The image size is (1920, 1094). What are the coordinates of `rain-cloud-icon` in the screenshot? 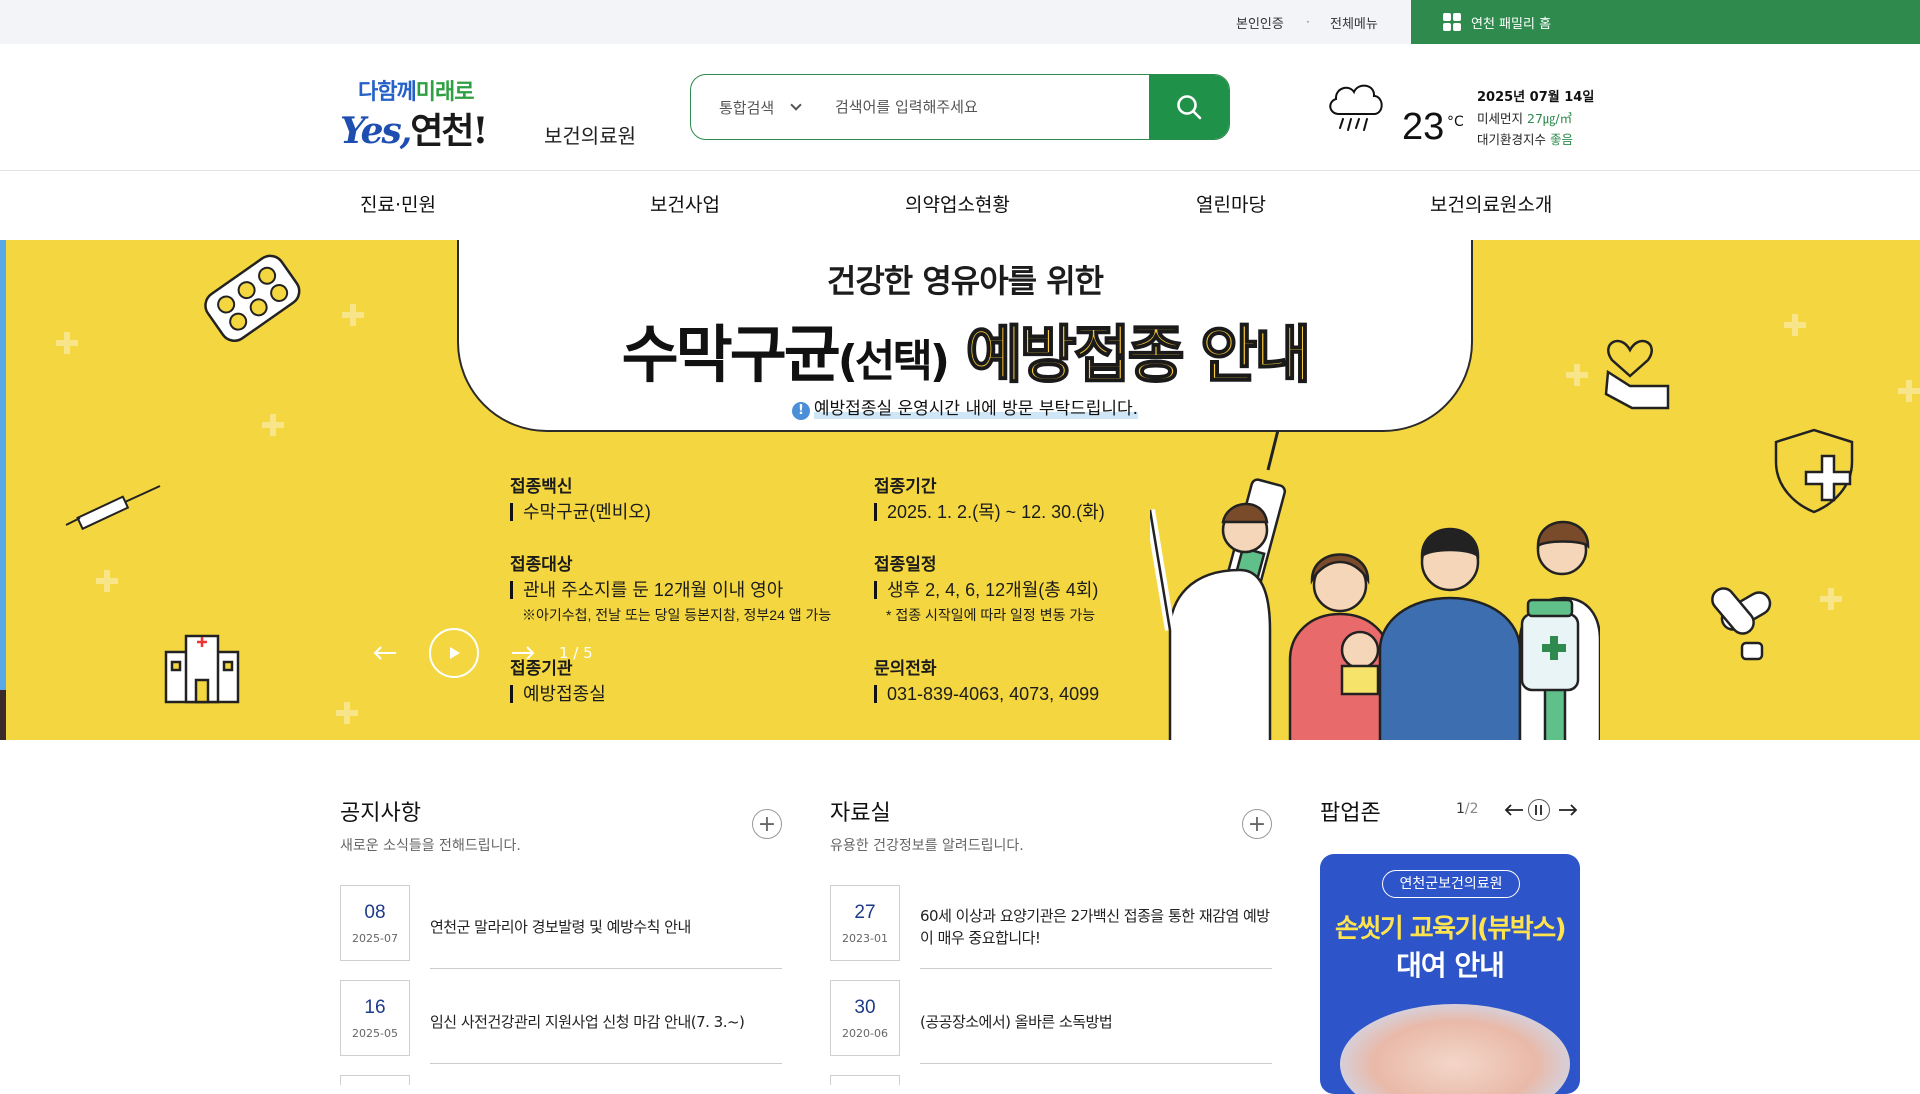 It's located at (1356, 107).